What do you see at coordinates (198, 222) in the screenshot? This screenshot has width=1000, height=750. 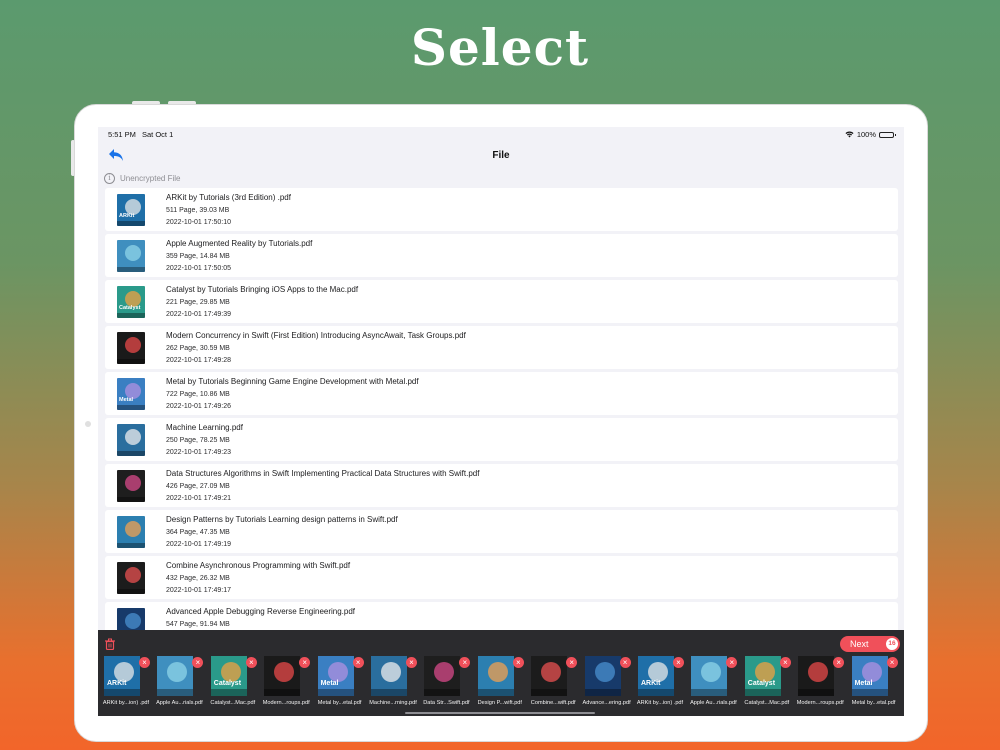 I see `file-date: 2022-10-01 17:50:10` at bounding box center [198, 222].